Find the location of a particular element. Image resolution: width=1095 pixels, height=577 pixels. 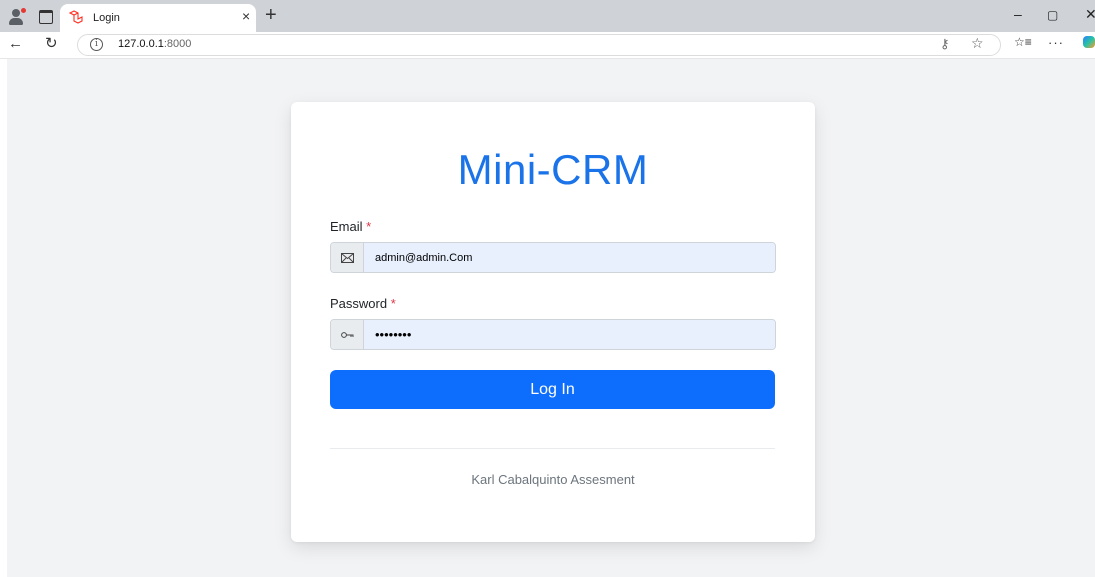

password-field is located at coordinates (569, 334).